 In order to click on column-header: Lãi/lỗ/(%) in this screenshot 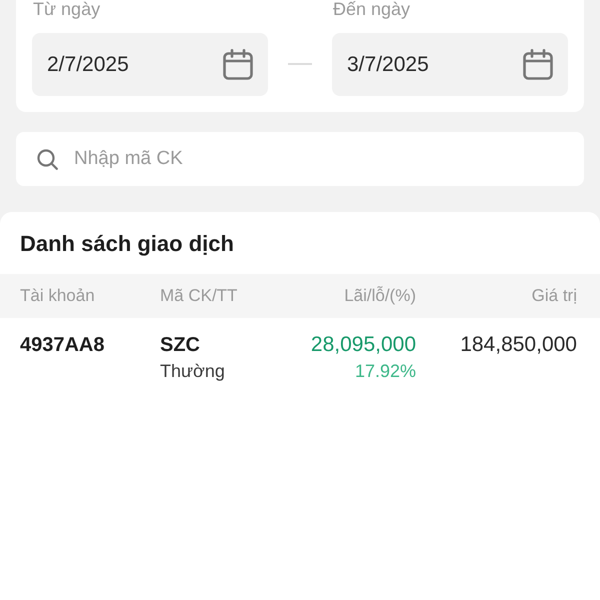, I will do `click(380, 296)`.